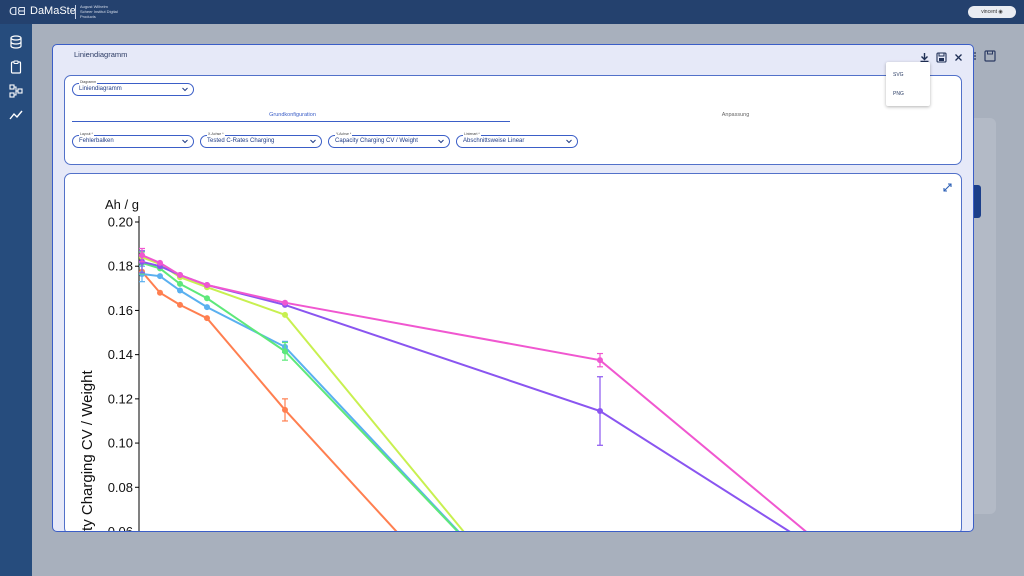 Image resolution: width=1024 pixels, height=576 pixels. I want to click on x-axis-value: Tested C-Rates Charging, so click(241, 141).